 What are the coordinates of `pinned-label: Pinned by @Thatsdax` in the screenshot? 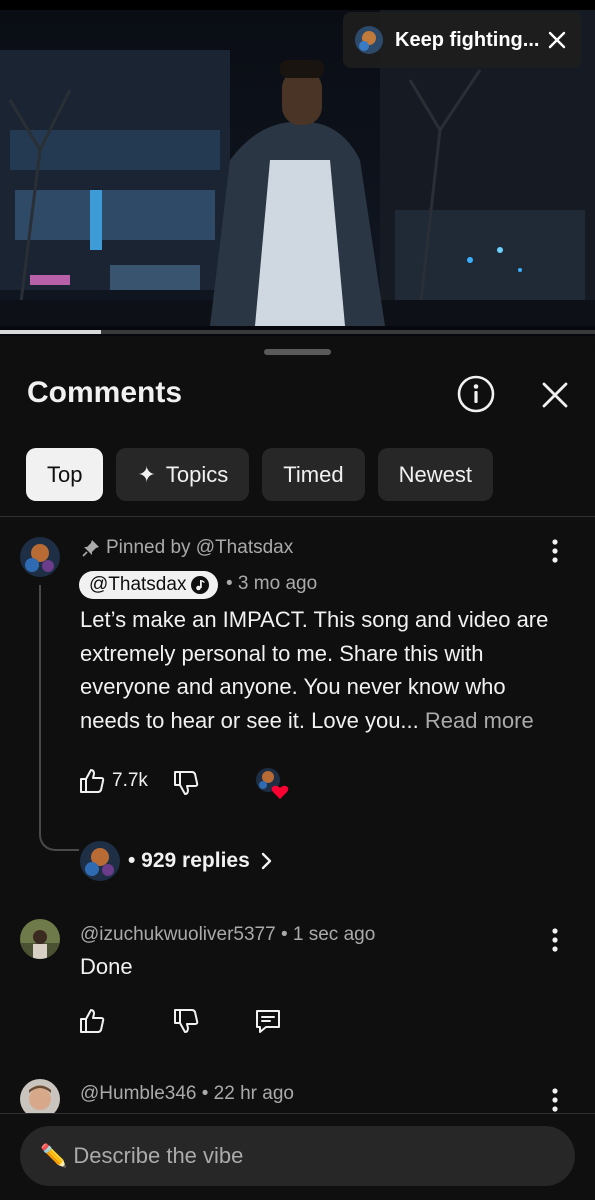 It's located at (187, 548).